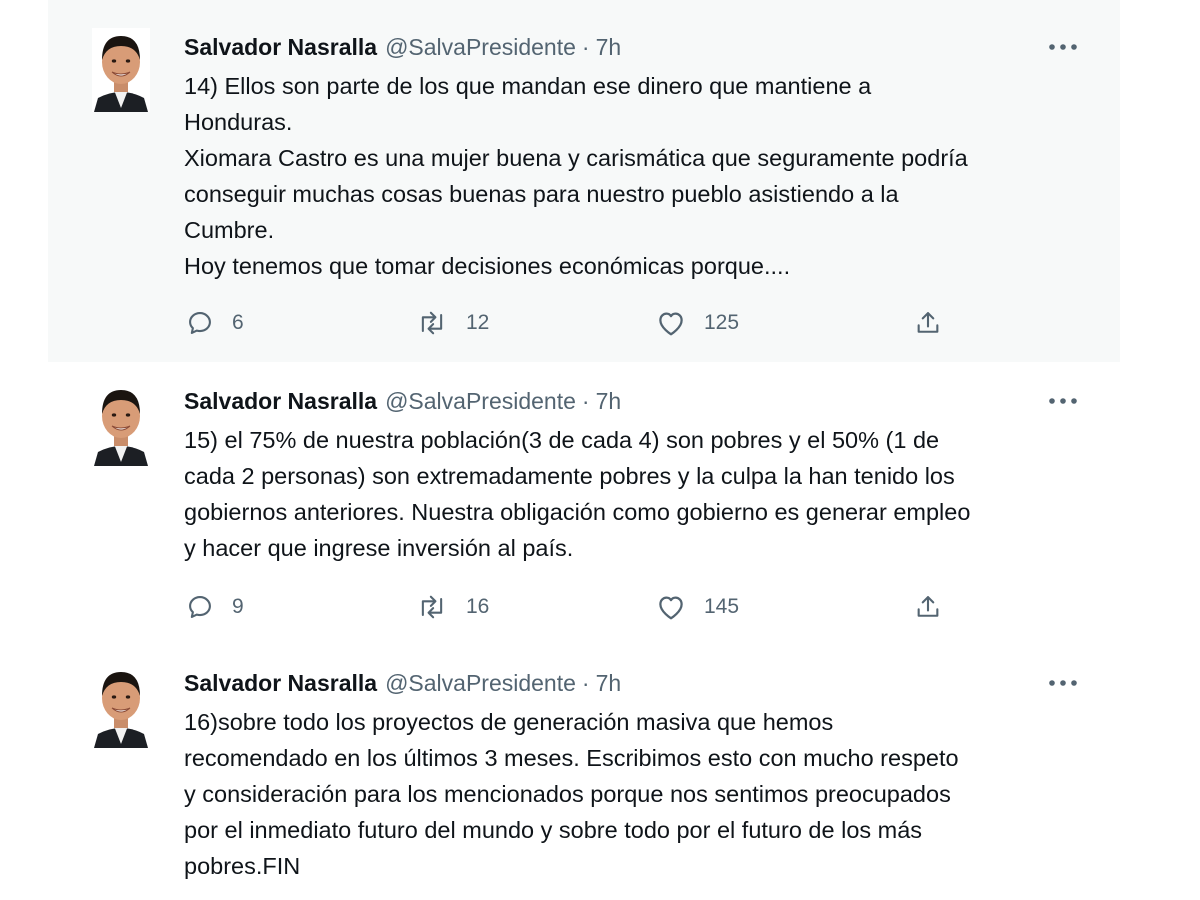 The image size is (1200, 900). What do you see at coordinates (238, 322) in the screenshot?
I see `reply-count: 6` at bounding box center [238, 322].